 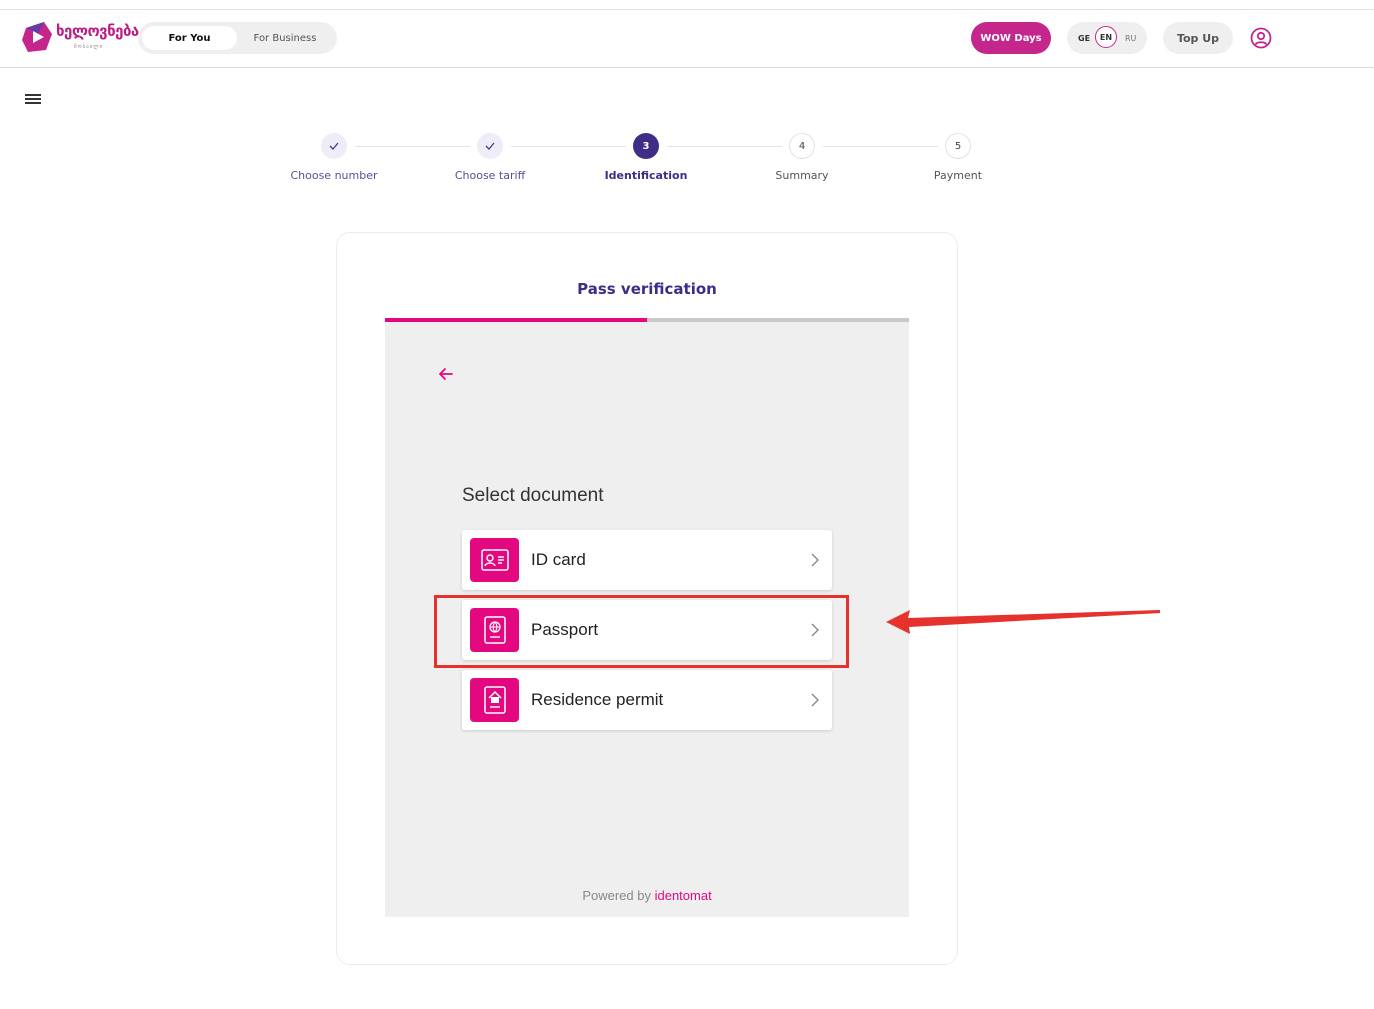 I want to click on user-circle-icon, so click(x=1261, y=38).